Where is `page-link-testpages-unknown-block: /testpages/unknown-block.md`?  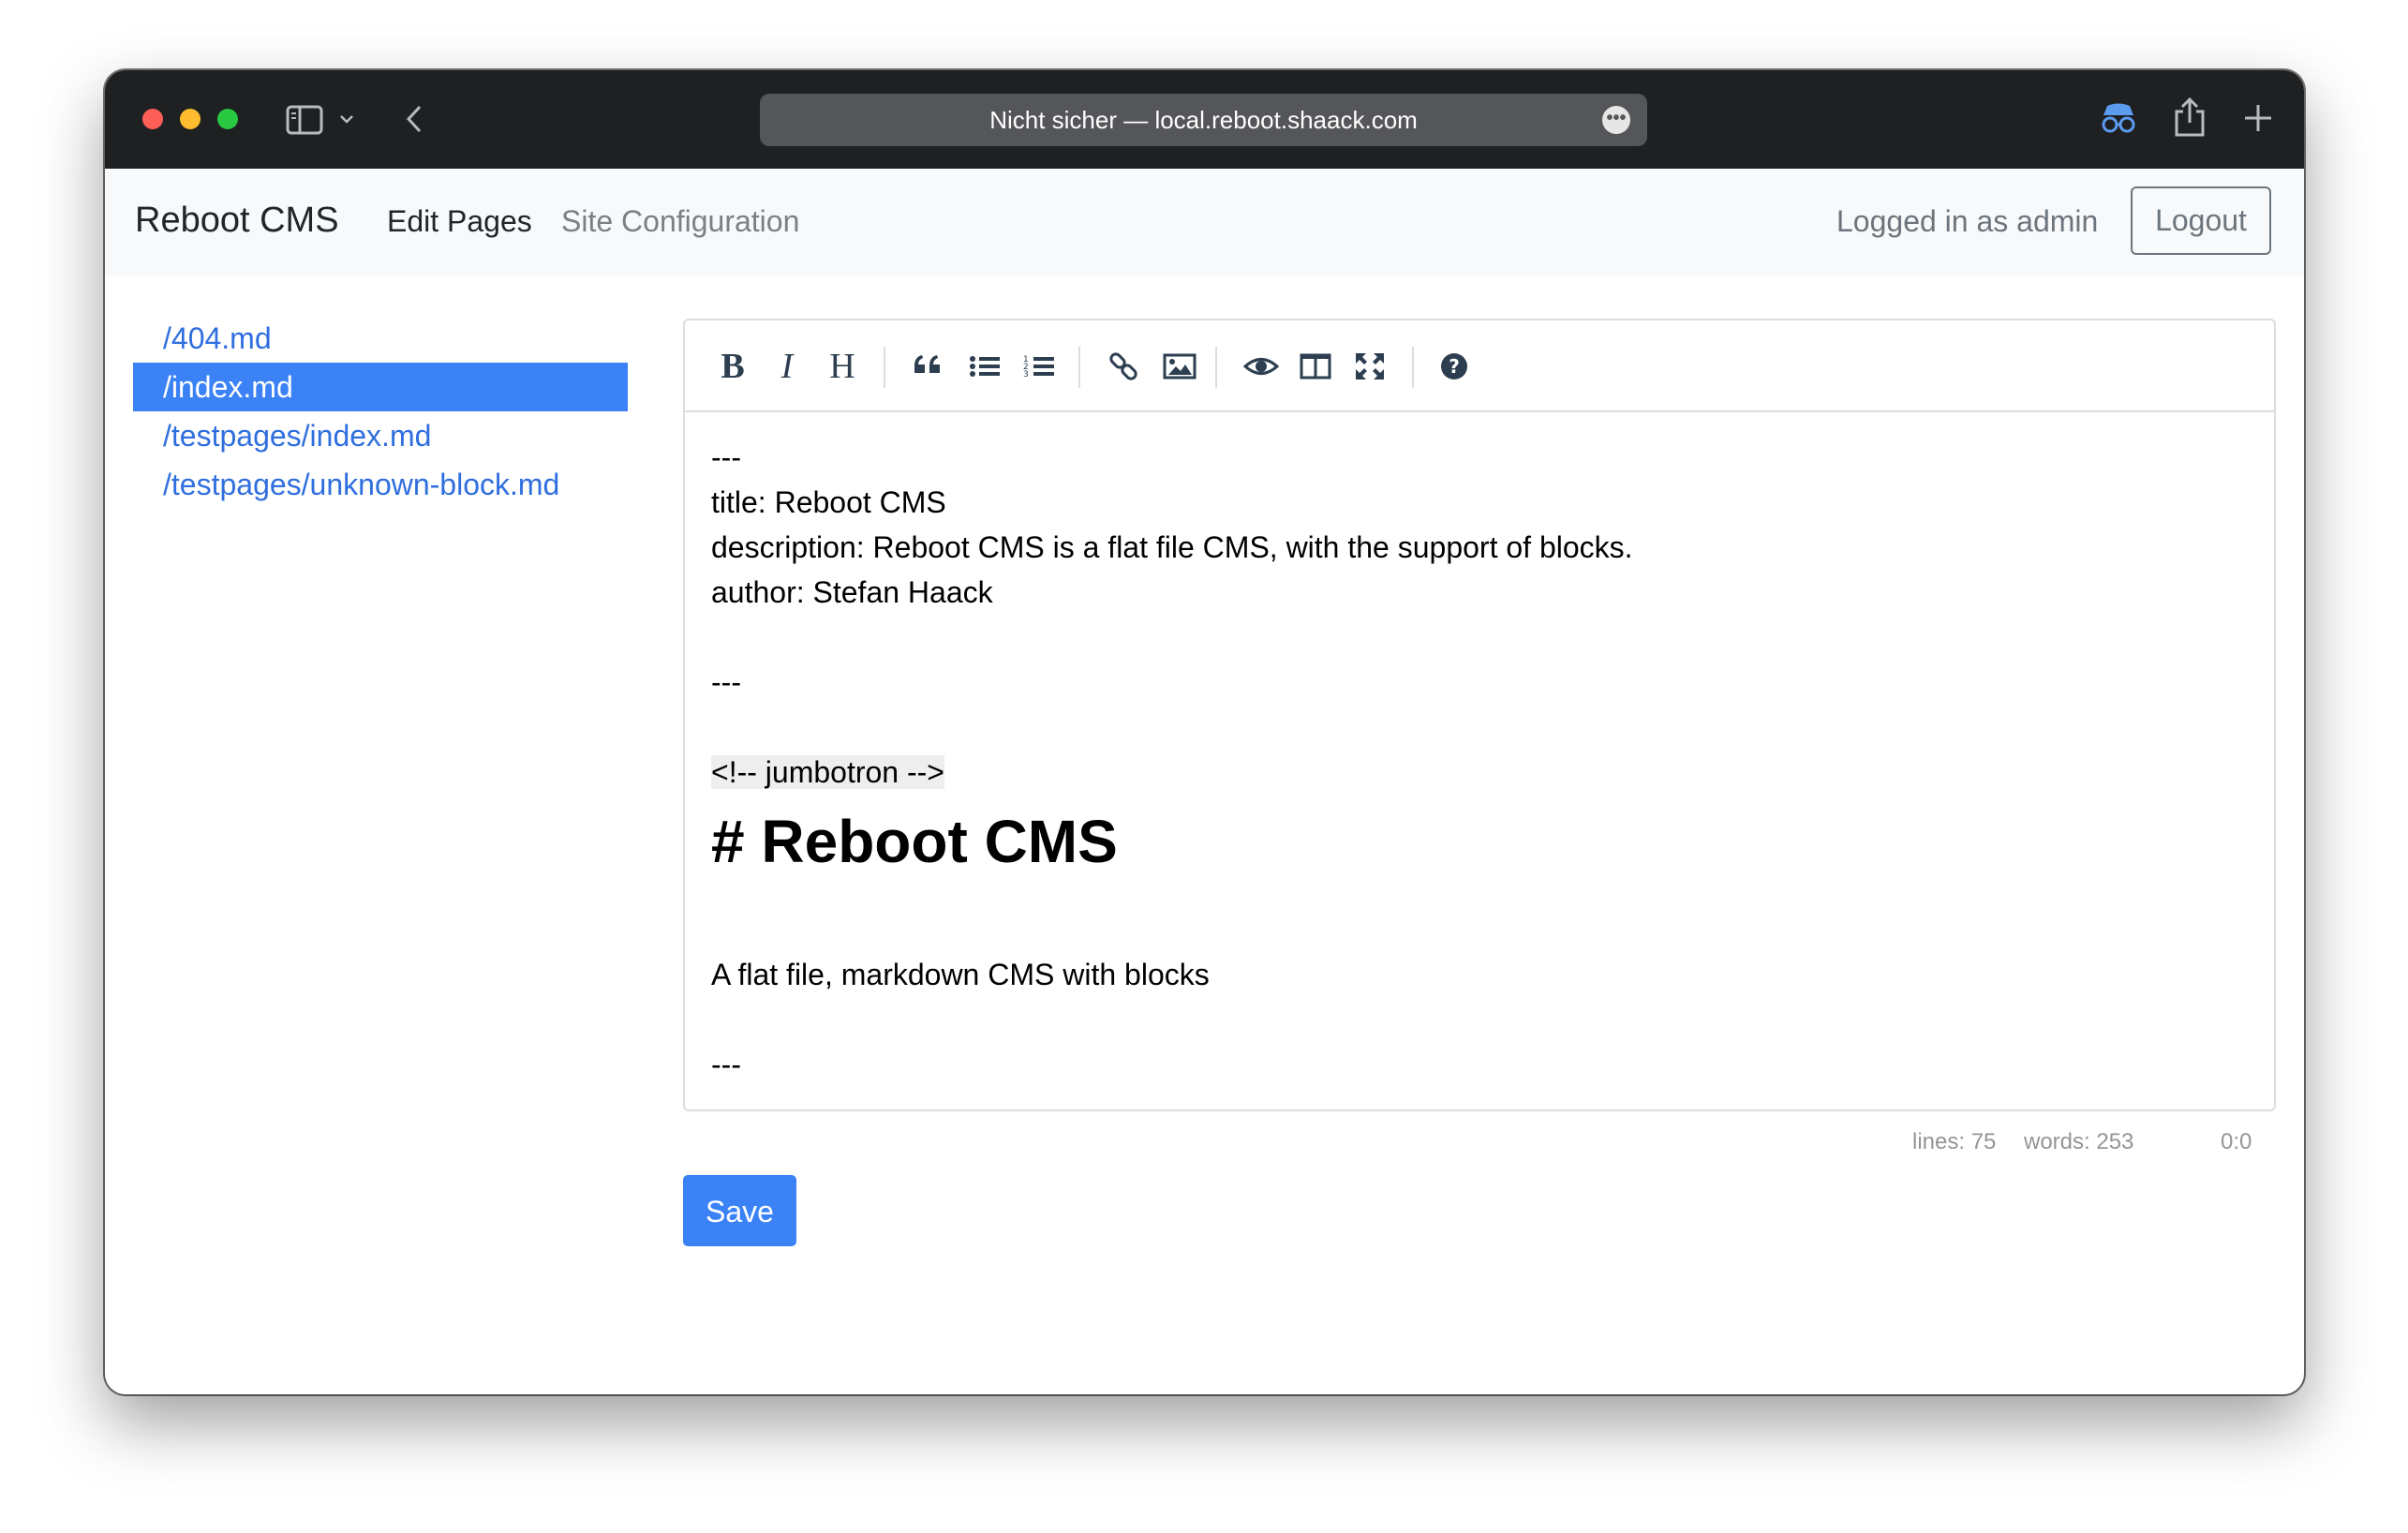 page-link-testpages-unknown-block: /testpages/unknown-block.md is located at coordinates (380, 484).